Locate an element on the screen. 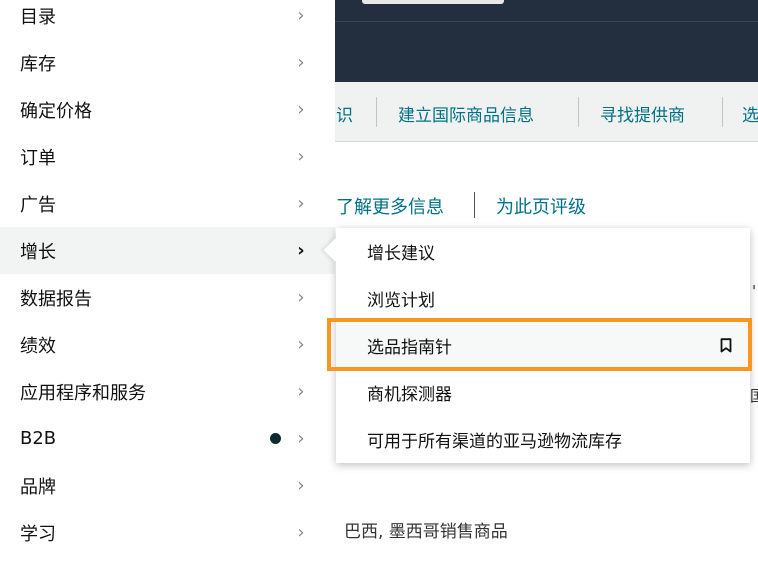 The image size is (758, 562). menu-item-label: 确定价格 is located at coordinates (56, 111).